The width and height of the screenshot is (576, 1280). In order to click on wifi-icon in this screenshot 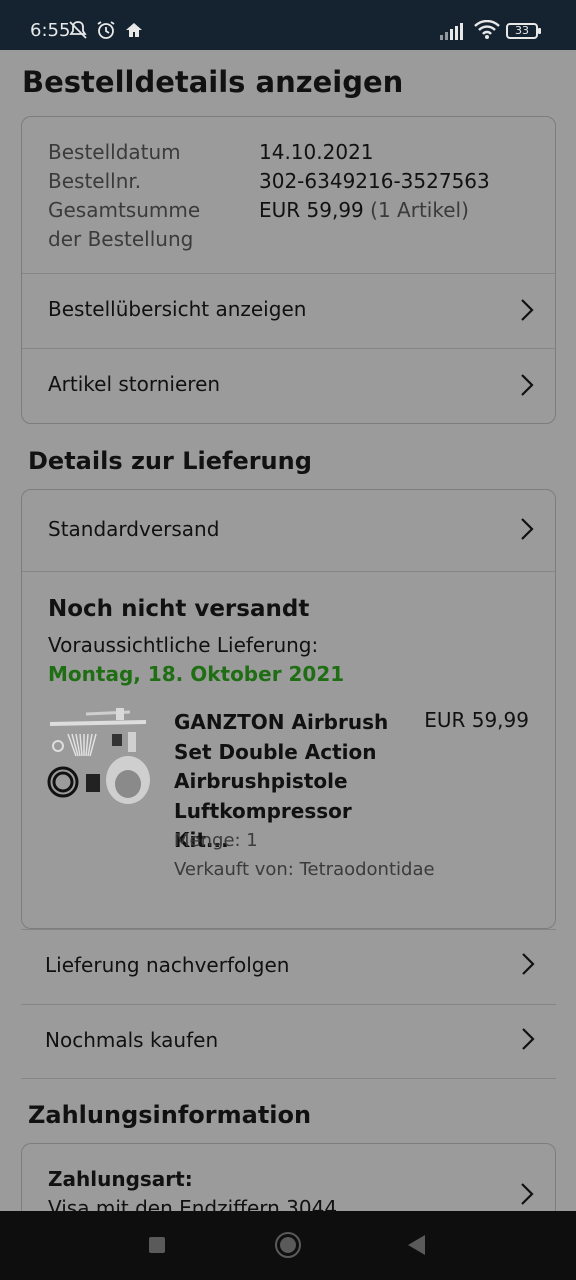, I will do `click(487, 29)`.